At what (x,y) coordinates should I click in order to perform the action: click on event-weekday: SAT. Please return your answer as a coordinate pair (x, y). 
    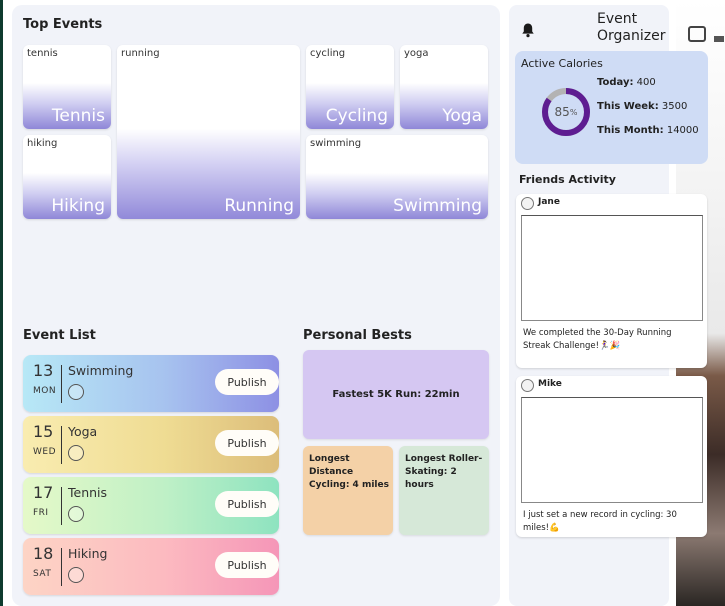
    Looking at the image, I should click on (42, 574).